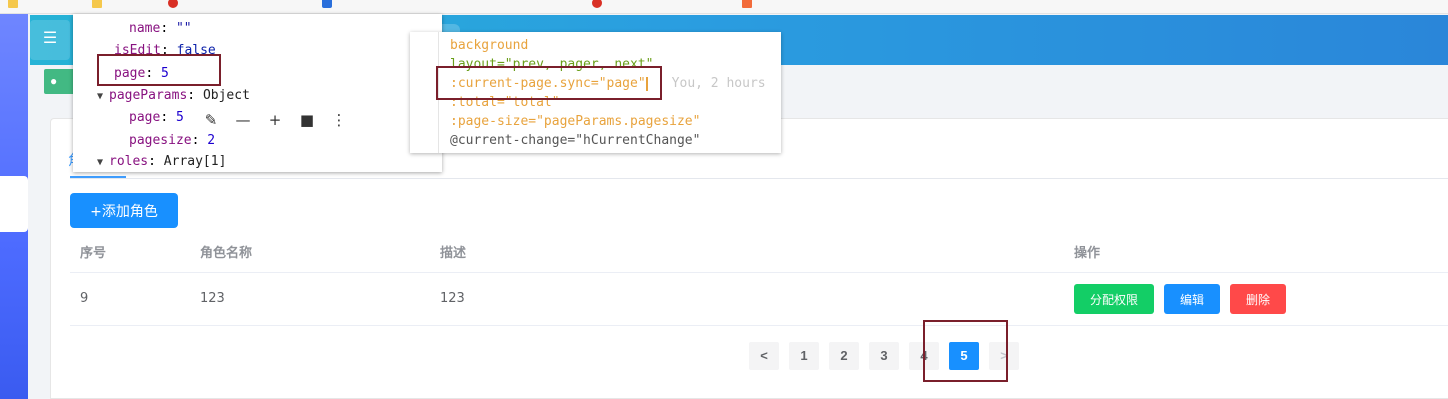 The image size is (1448, 399). I want to click on table-header-divider, so click(759, 272).